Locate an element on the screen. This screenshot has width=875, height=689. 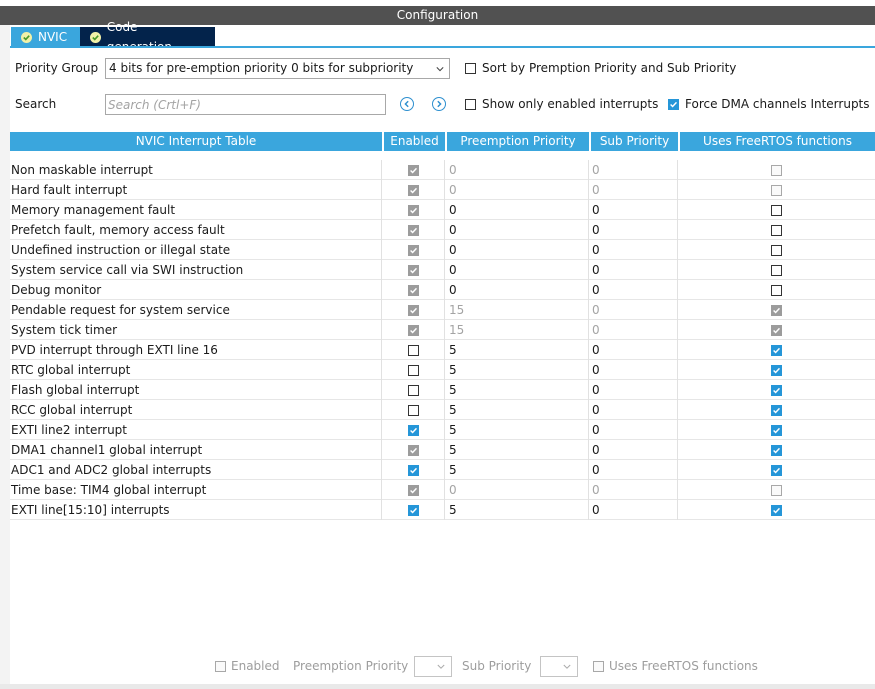
table-row: Prefetch fault, memory access fault 0 0 is located at coordinates (442, 229).